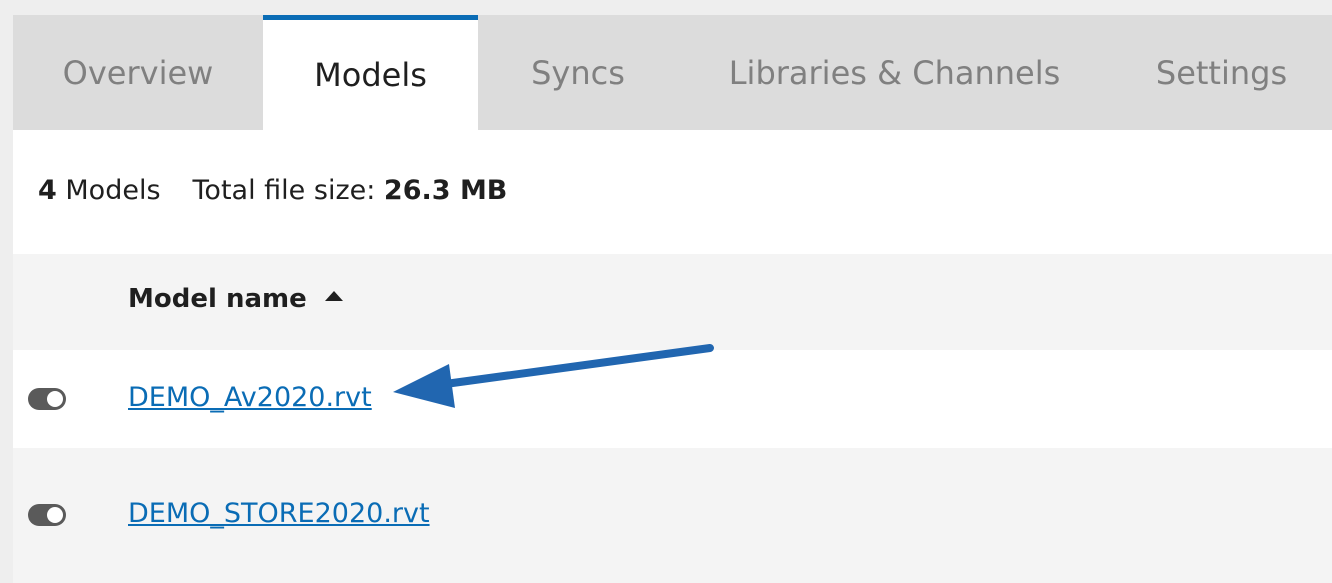 The width and height of the screenshot is (1332, 583). I want to click on tab-models: Models, so click(370, 72).